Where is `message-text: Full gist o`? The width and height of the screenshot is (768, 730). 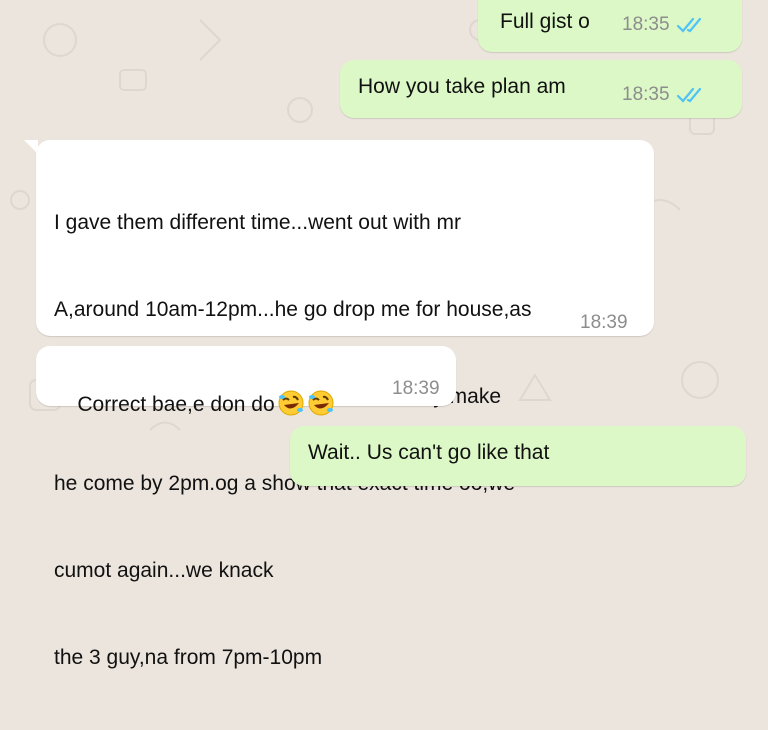
message-text: Full gist o is located at coordinates (545, 21).